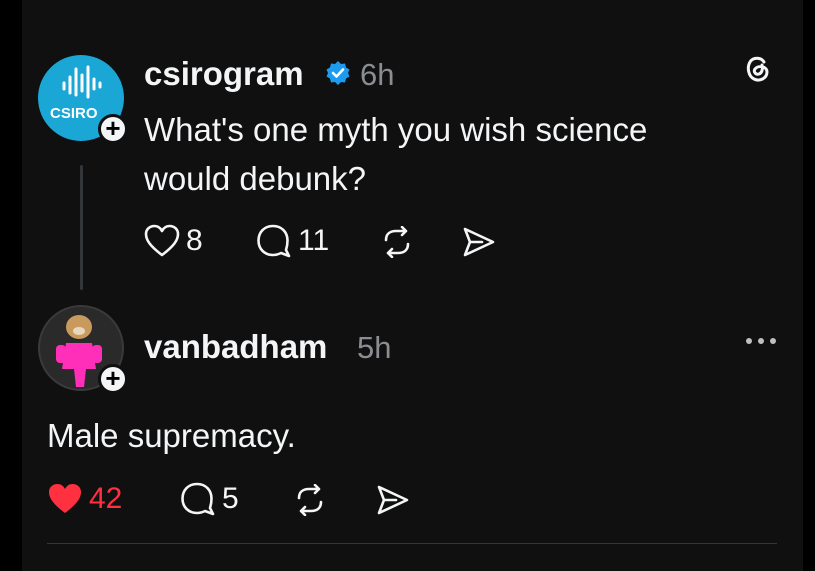 The height and width of the screenshot is (571, 815). What do you see at coordinates (74, 113) in the screenshot?
I see `csiro-avatar-text: CSIRO` at bounding box center [74, 113].